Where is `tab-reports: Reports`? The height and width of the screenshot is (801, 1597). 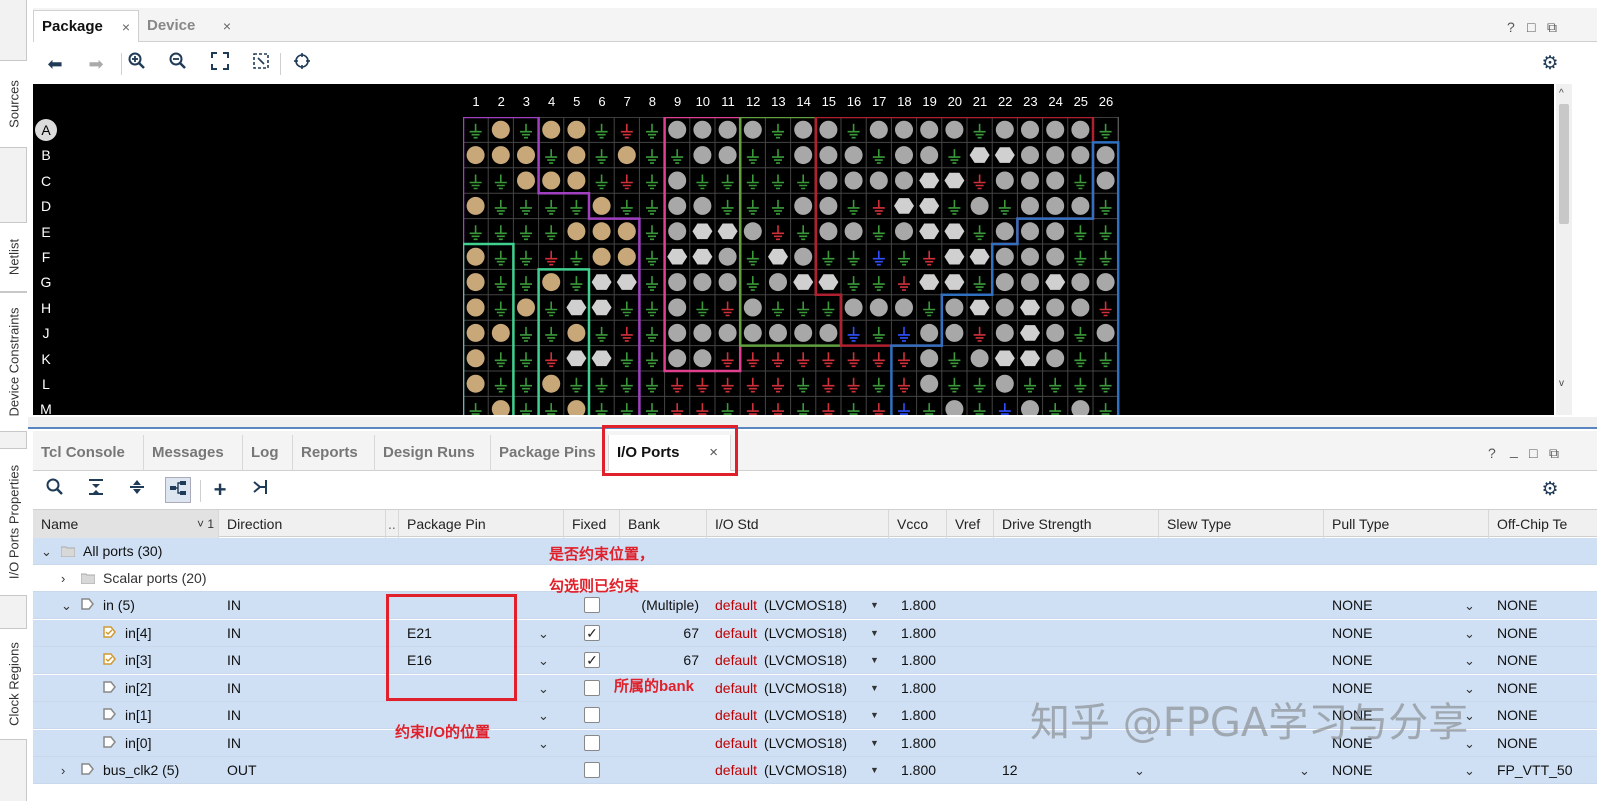
tab-reports: Reports is located at coordinates (334, 453).